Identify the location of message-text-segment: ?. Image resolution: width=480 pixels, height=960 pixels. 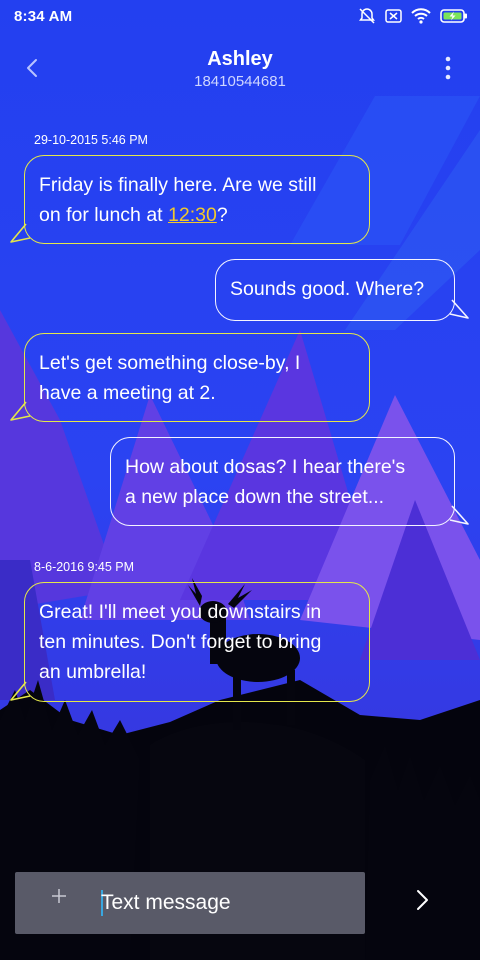
(222, 215).